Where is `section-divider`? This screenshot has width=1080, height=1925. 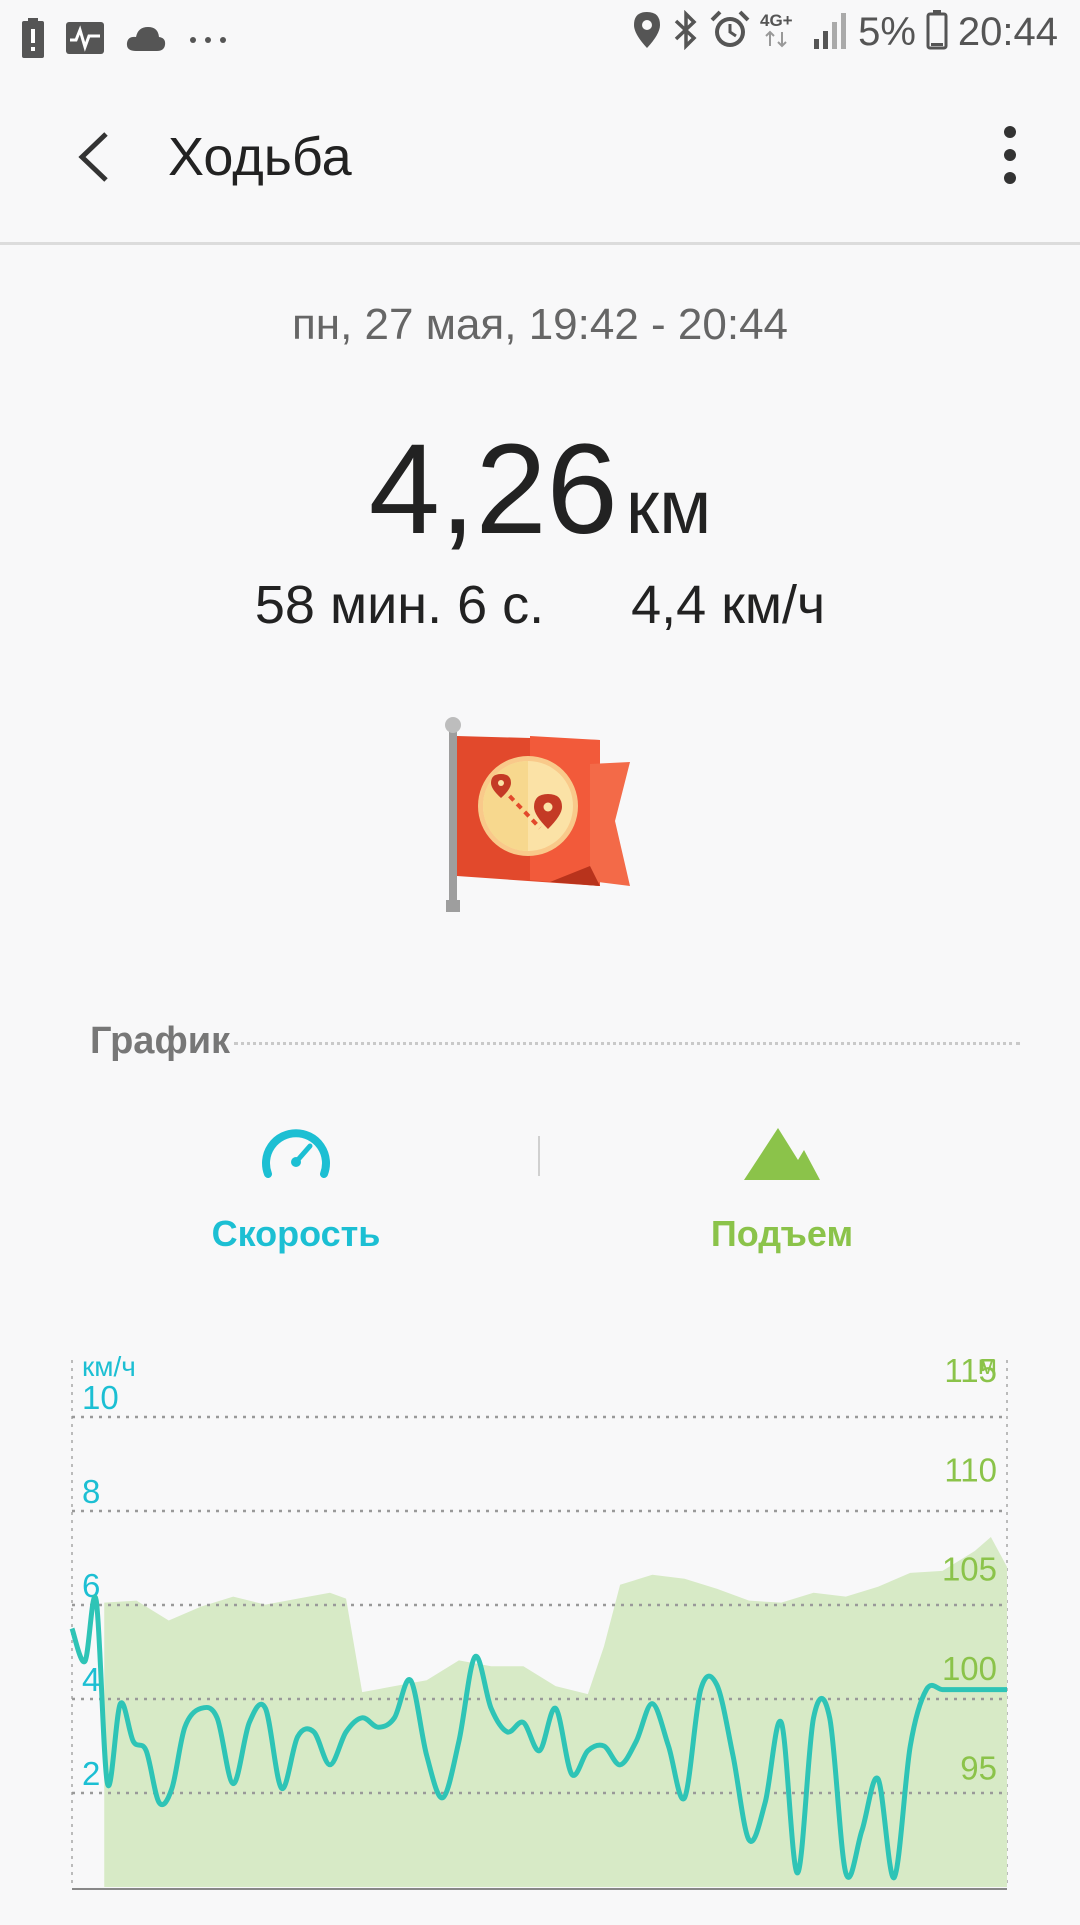
section-divider is located at coordinates (627, 1043).